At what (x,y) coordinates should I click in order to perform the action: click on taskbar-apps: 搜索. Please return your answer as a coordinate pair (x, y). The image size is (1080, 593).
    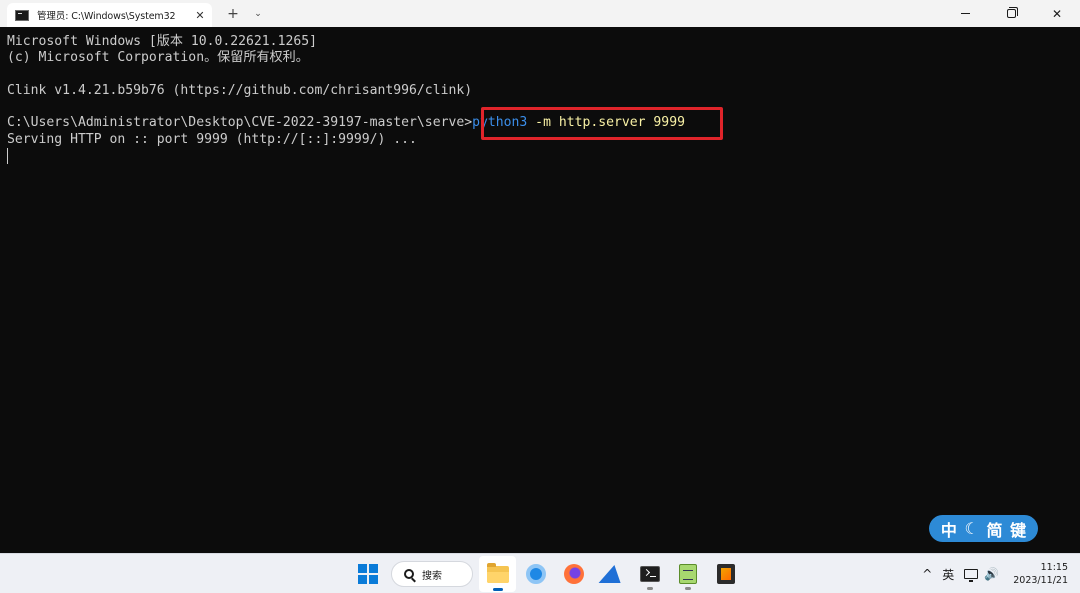
    Looking at the image, I should click on (547, 573).